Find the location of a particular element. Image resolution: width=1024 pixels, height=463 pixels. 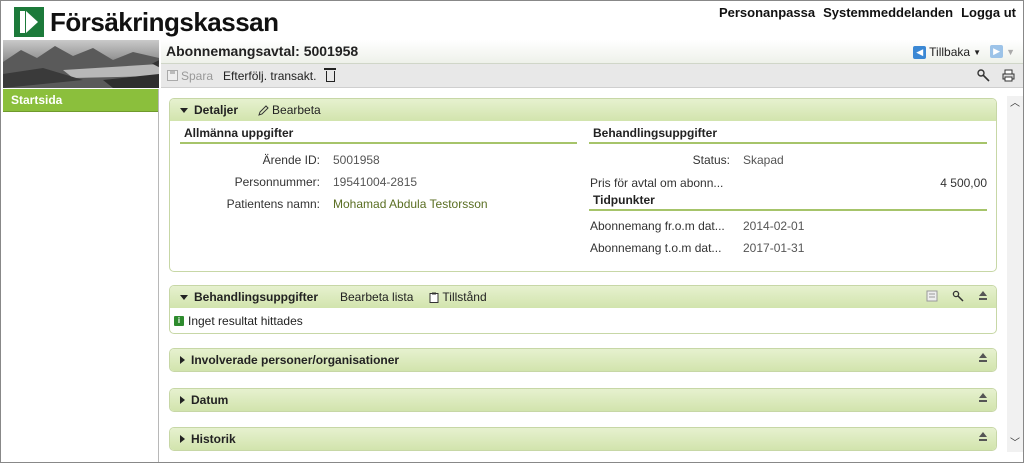

page-title: Abonnemangsavtal: 5001958 is located at coordinates (262, 51).